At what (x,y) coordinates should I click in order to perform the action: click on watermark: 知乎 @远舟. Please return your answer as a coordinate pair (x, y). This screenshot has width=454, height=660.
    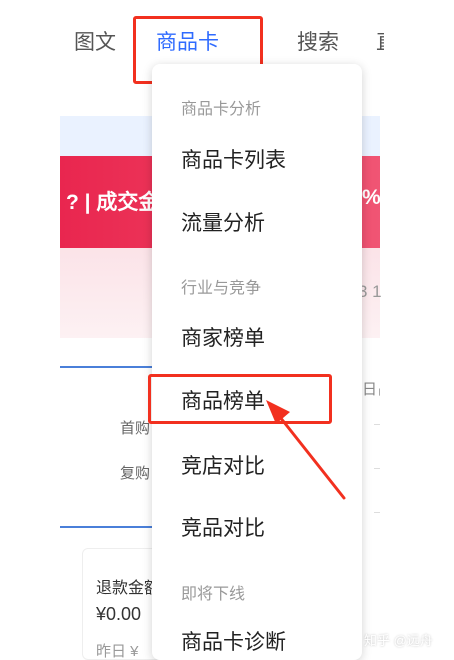
    Looking at the image, I should click on (398, 640).